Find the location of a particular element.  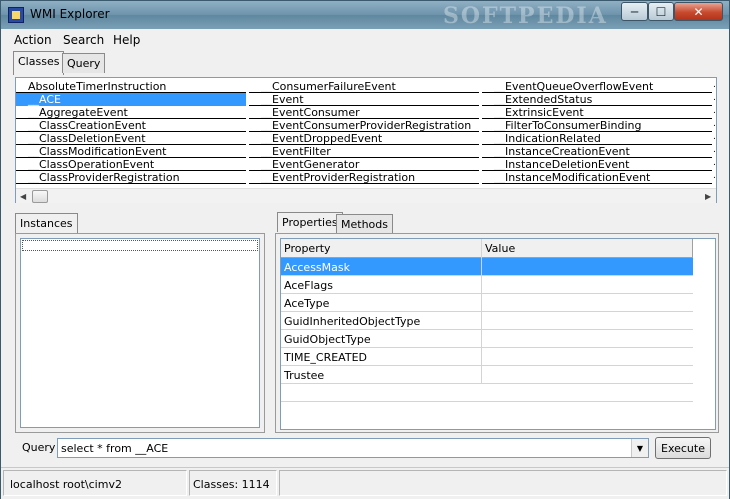

class-item: __AggregateEvent is located at coordinates (131, 112).